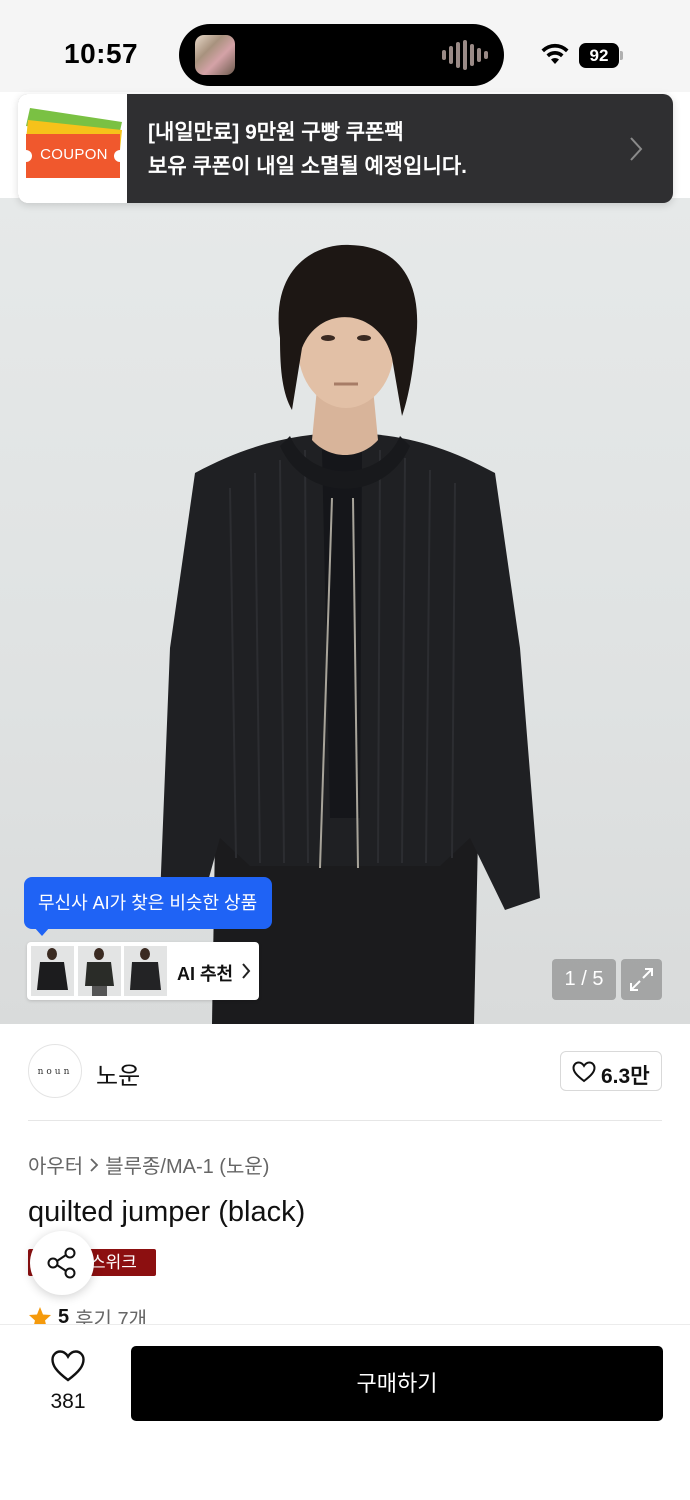 The image size is (690, 1500). I want to click on coupon-art-label: COUPON, so click(74, 154).